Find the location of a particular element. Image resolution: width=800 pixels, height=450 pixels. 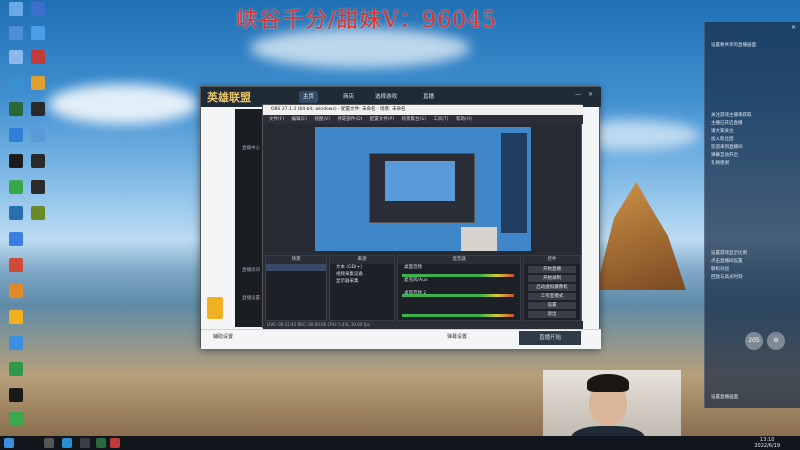

game-logo: 英雄联盟 is located at coordinates (229, 97).